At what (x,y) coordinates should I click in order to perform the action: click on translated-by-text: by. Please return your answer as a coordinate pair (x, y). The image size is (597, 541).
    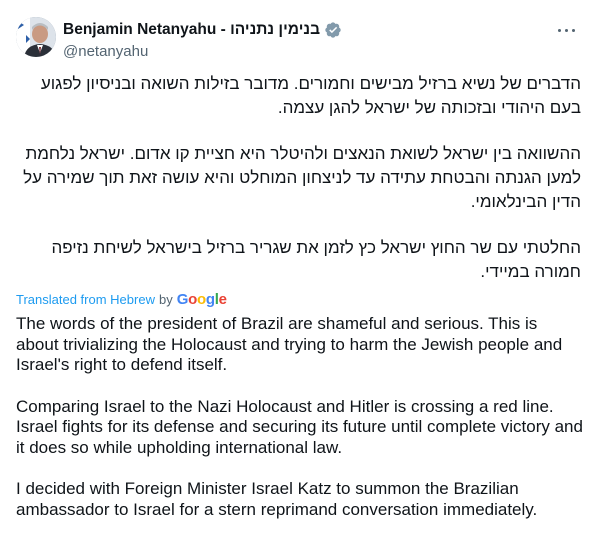
    Looking at the image, I should click on (165, 299).